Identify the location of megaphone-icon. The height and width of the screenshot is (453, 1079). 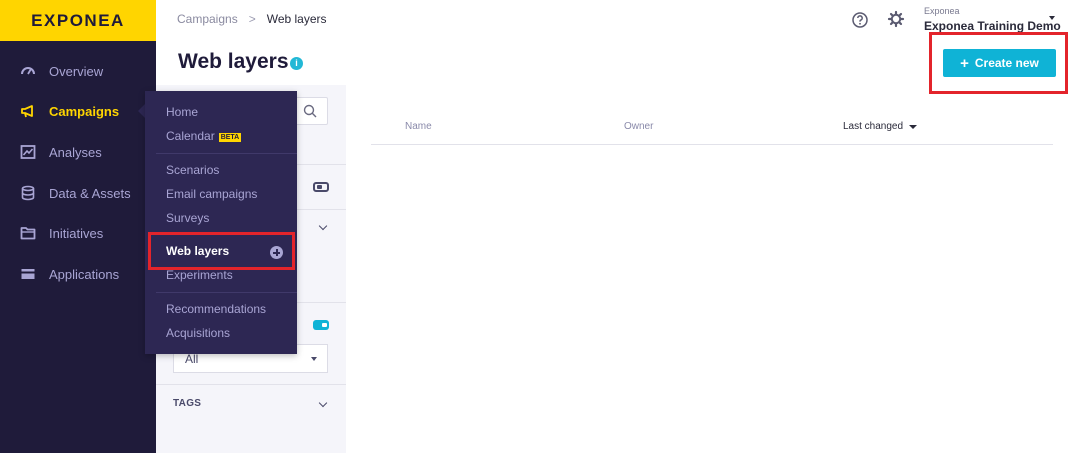
(28, 111).